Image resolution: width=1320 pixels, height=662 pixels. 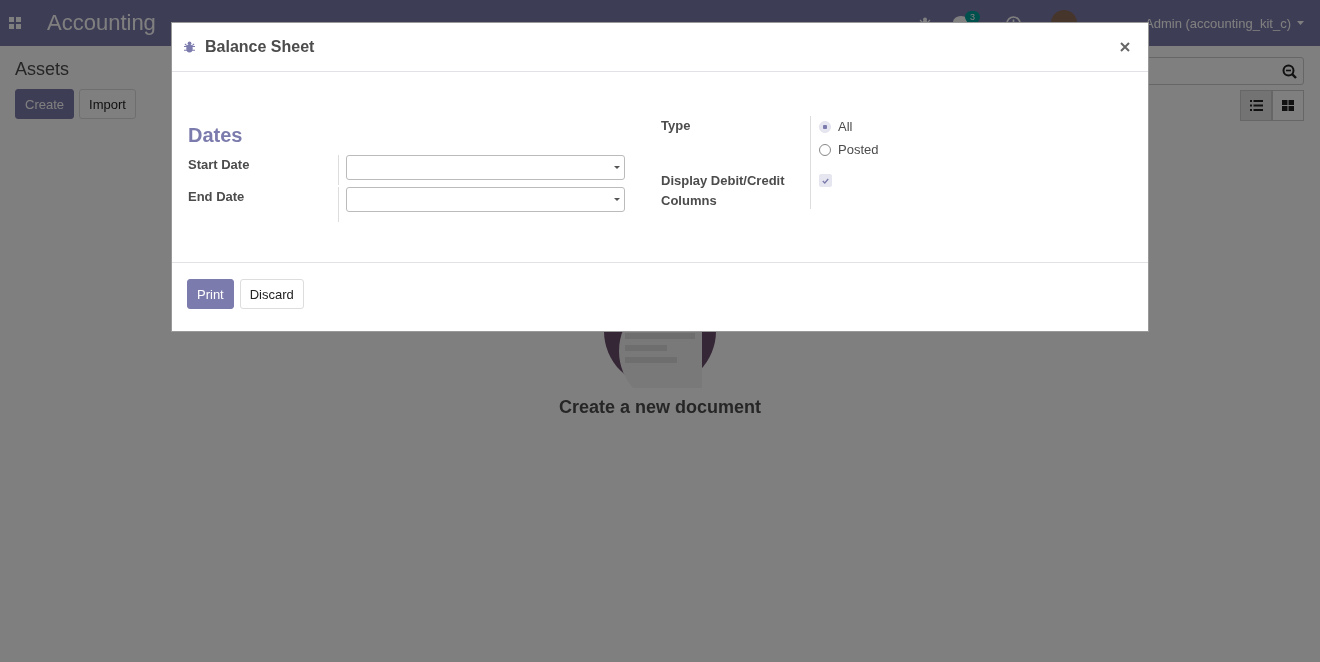 I want to click on search-icon, so click(x=1289, y=71).